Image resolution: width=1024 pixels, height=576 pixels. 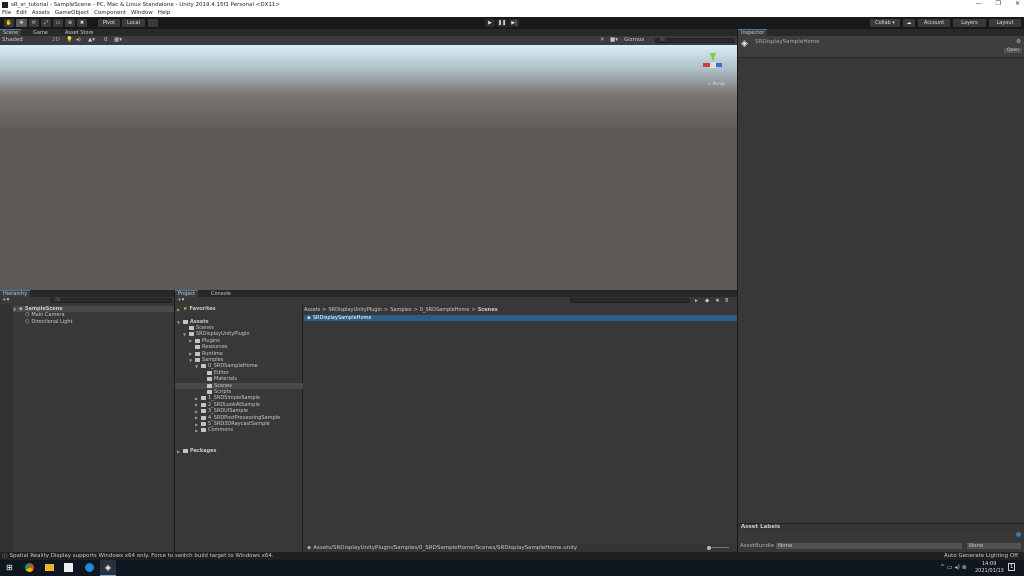 What do you see at coordinates (187, 293) in the screenshot?
I see `tab-project: Project` at bounding box center [187, 293].